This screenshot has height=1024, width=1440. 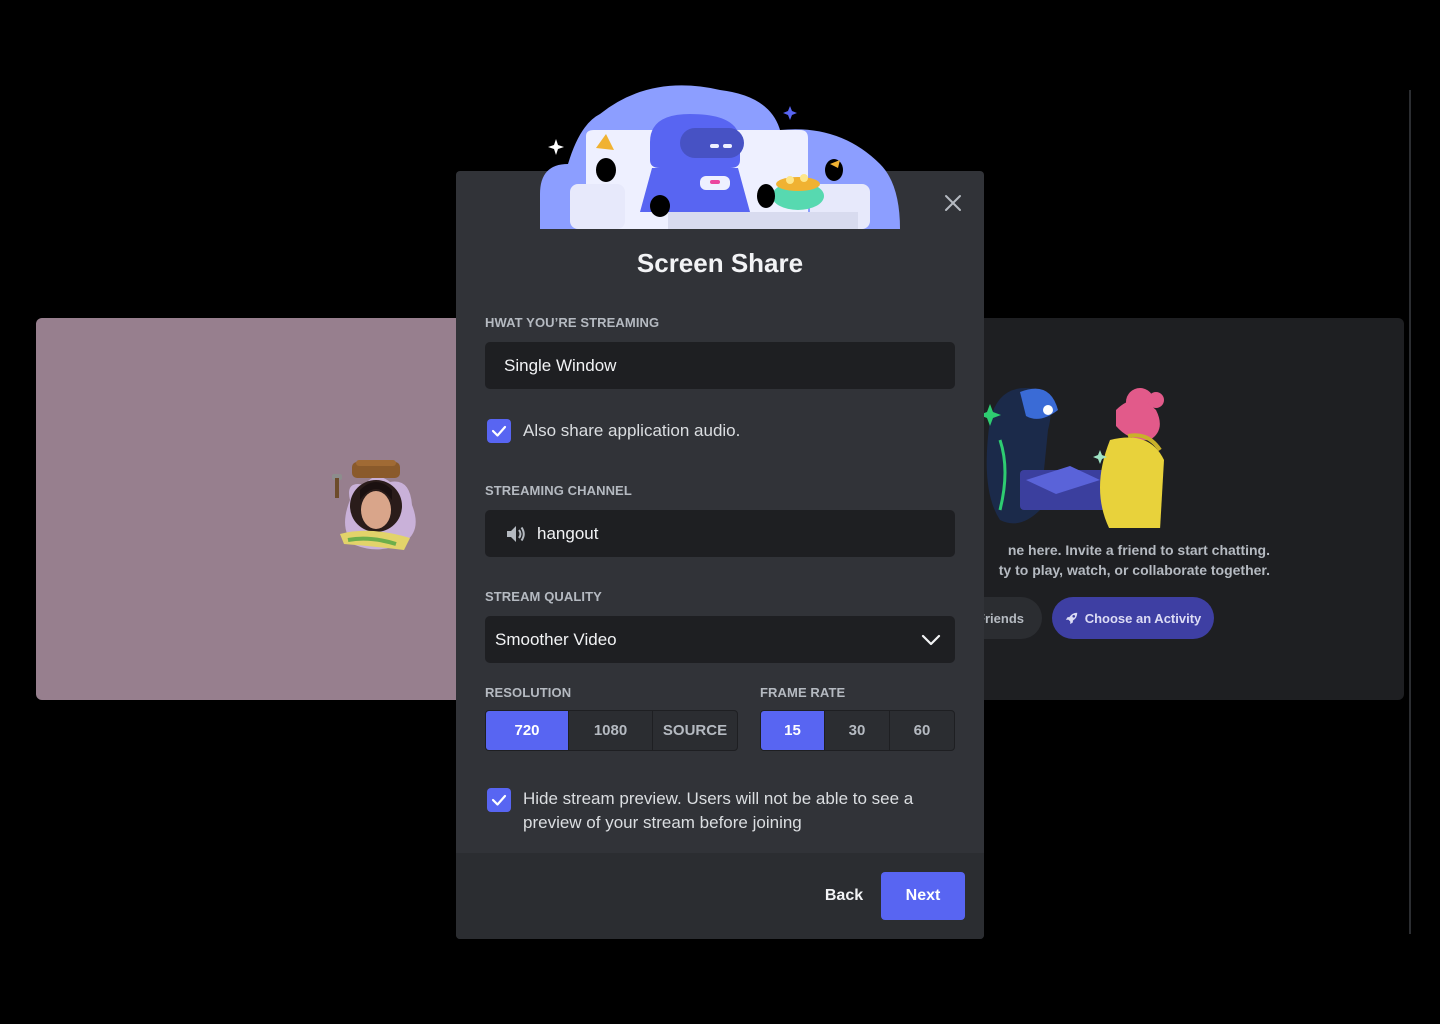 What do you see at coordinates (572, 322) in the screenshot?
I see `streaming-source-label: HWAT YOU’RE STREAMING` at bounding box center [572, 322].